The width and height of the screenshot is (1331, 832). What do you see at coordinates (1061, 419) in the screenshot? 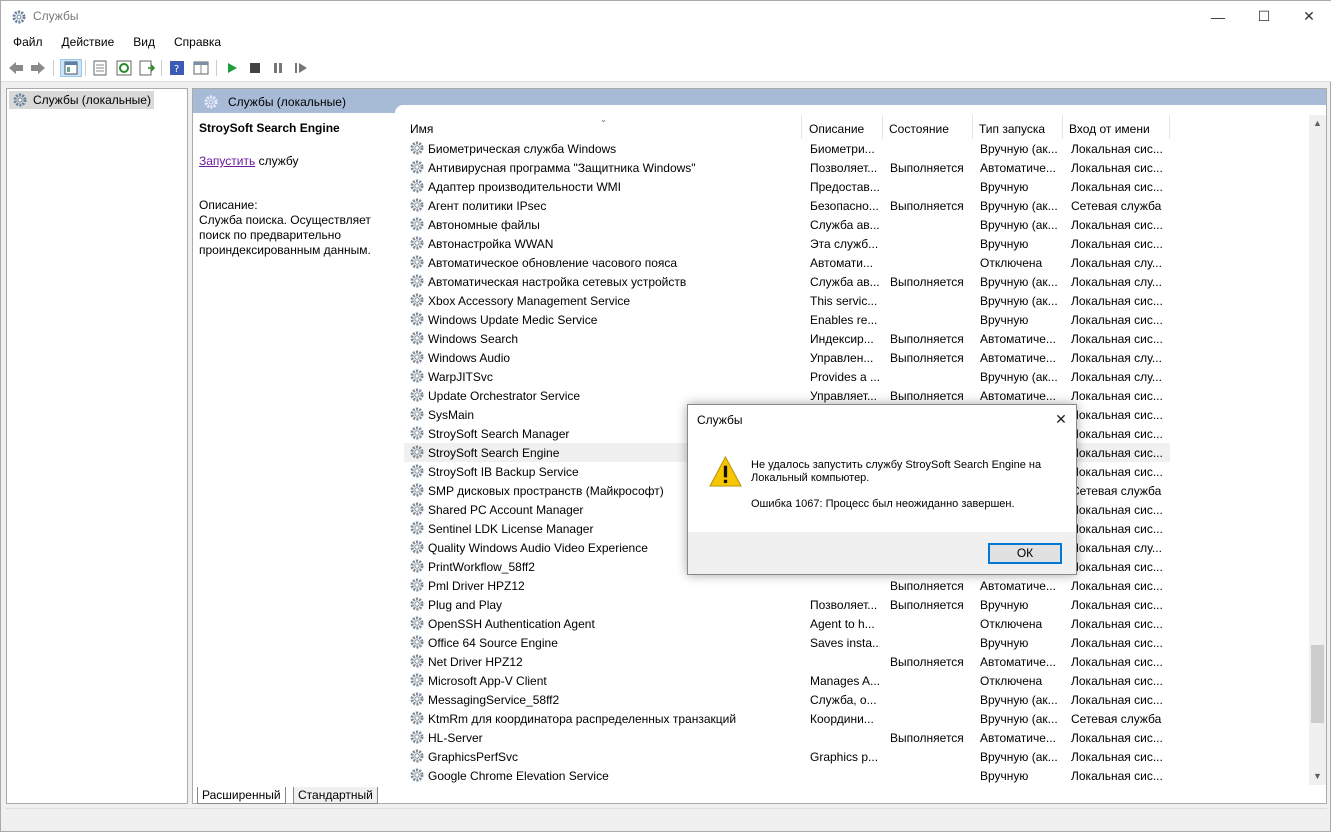
I see `dialog-close-button: ✕` at bounding box center [1061, 419].